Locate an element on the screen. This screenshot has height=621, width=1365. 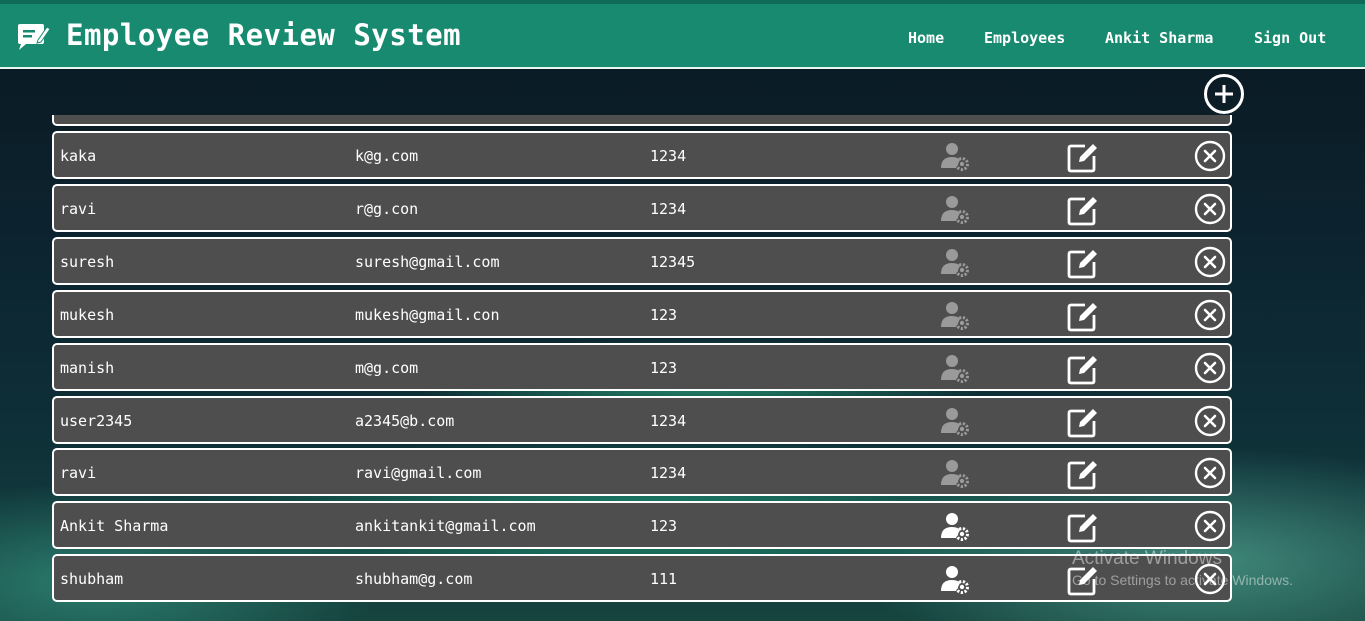
employee-email: shubham@g.com is located at coordinates (414, 579).